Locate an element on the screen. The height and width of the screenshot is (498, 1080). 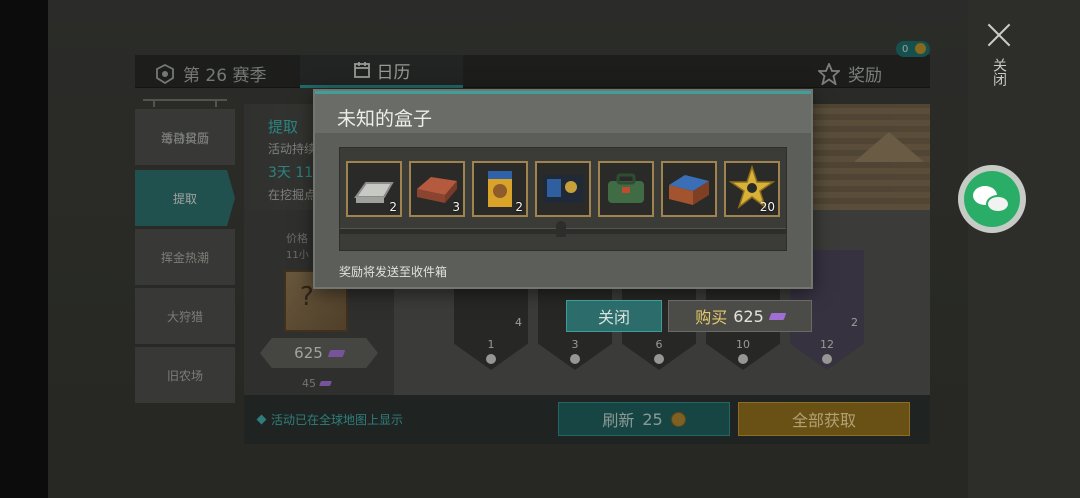
dialog-note: 奖励将发送至收件箱 is located at coordinates (393, 272).